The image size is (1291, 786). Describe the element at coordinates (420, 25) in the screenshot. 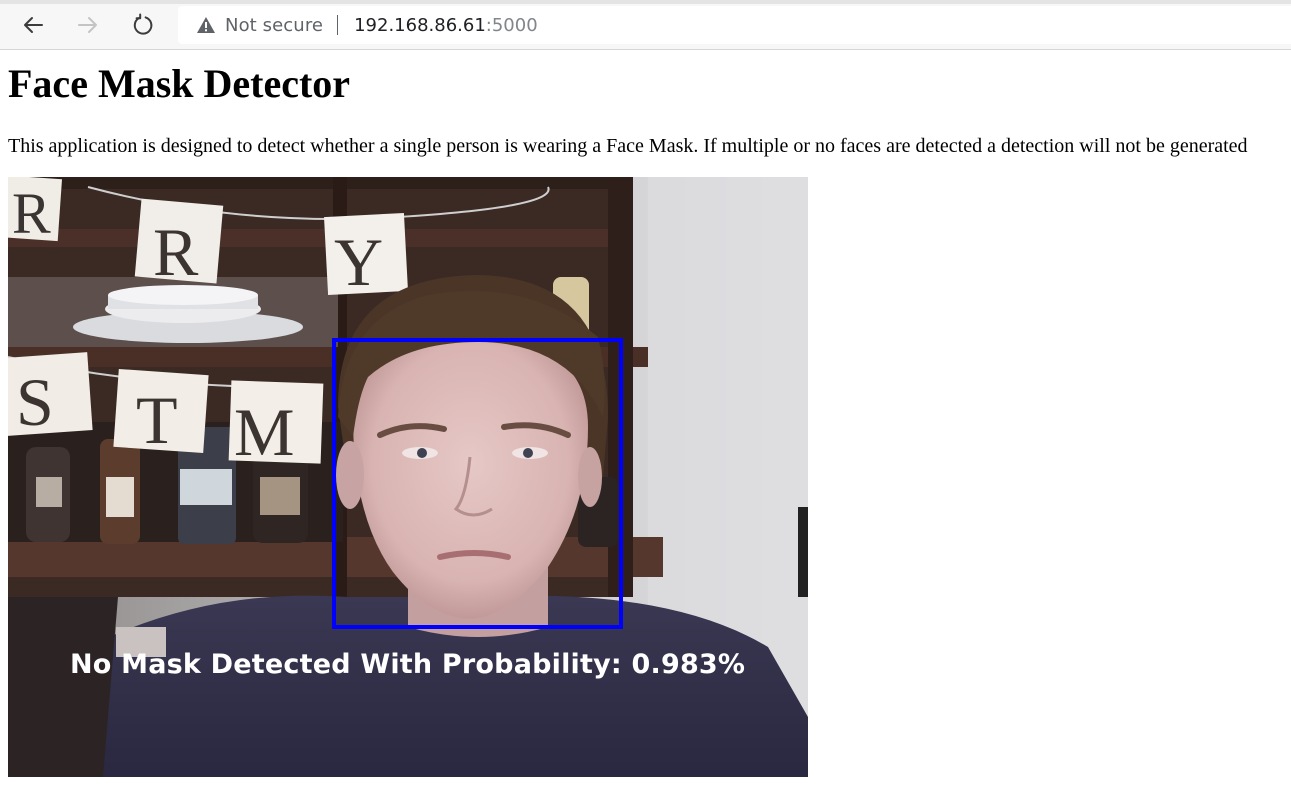

I see `url-host: 192.168.86.61` at that location.